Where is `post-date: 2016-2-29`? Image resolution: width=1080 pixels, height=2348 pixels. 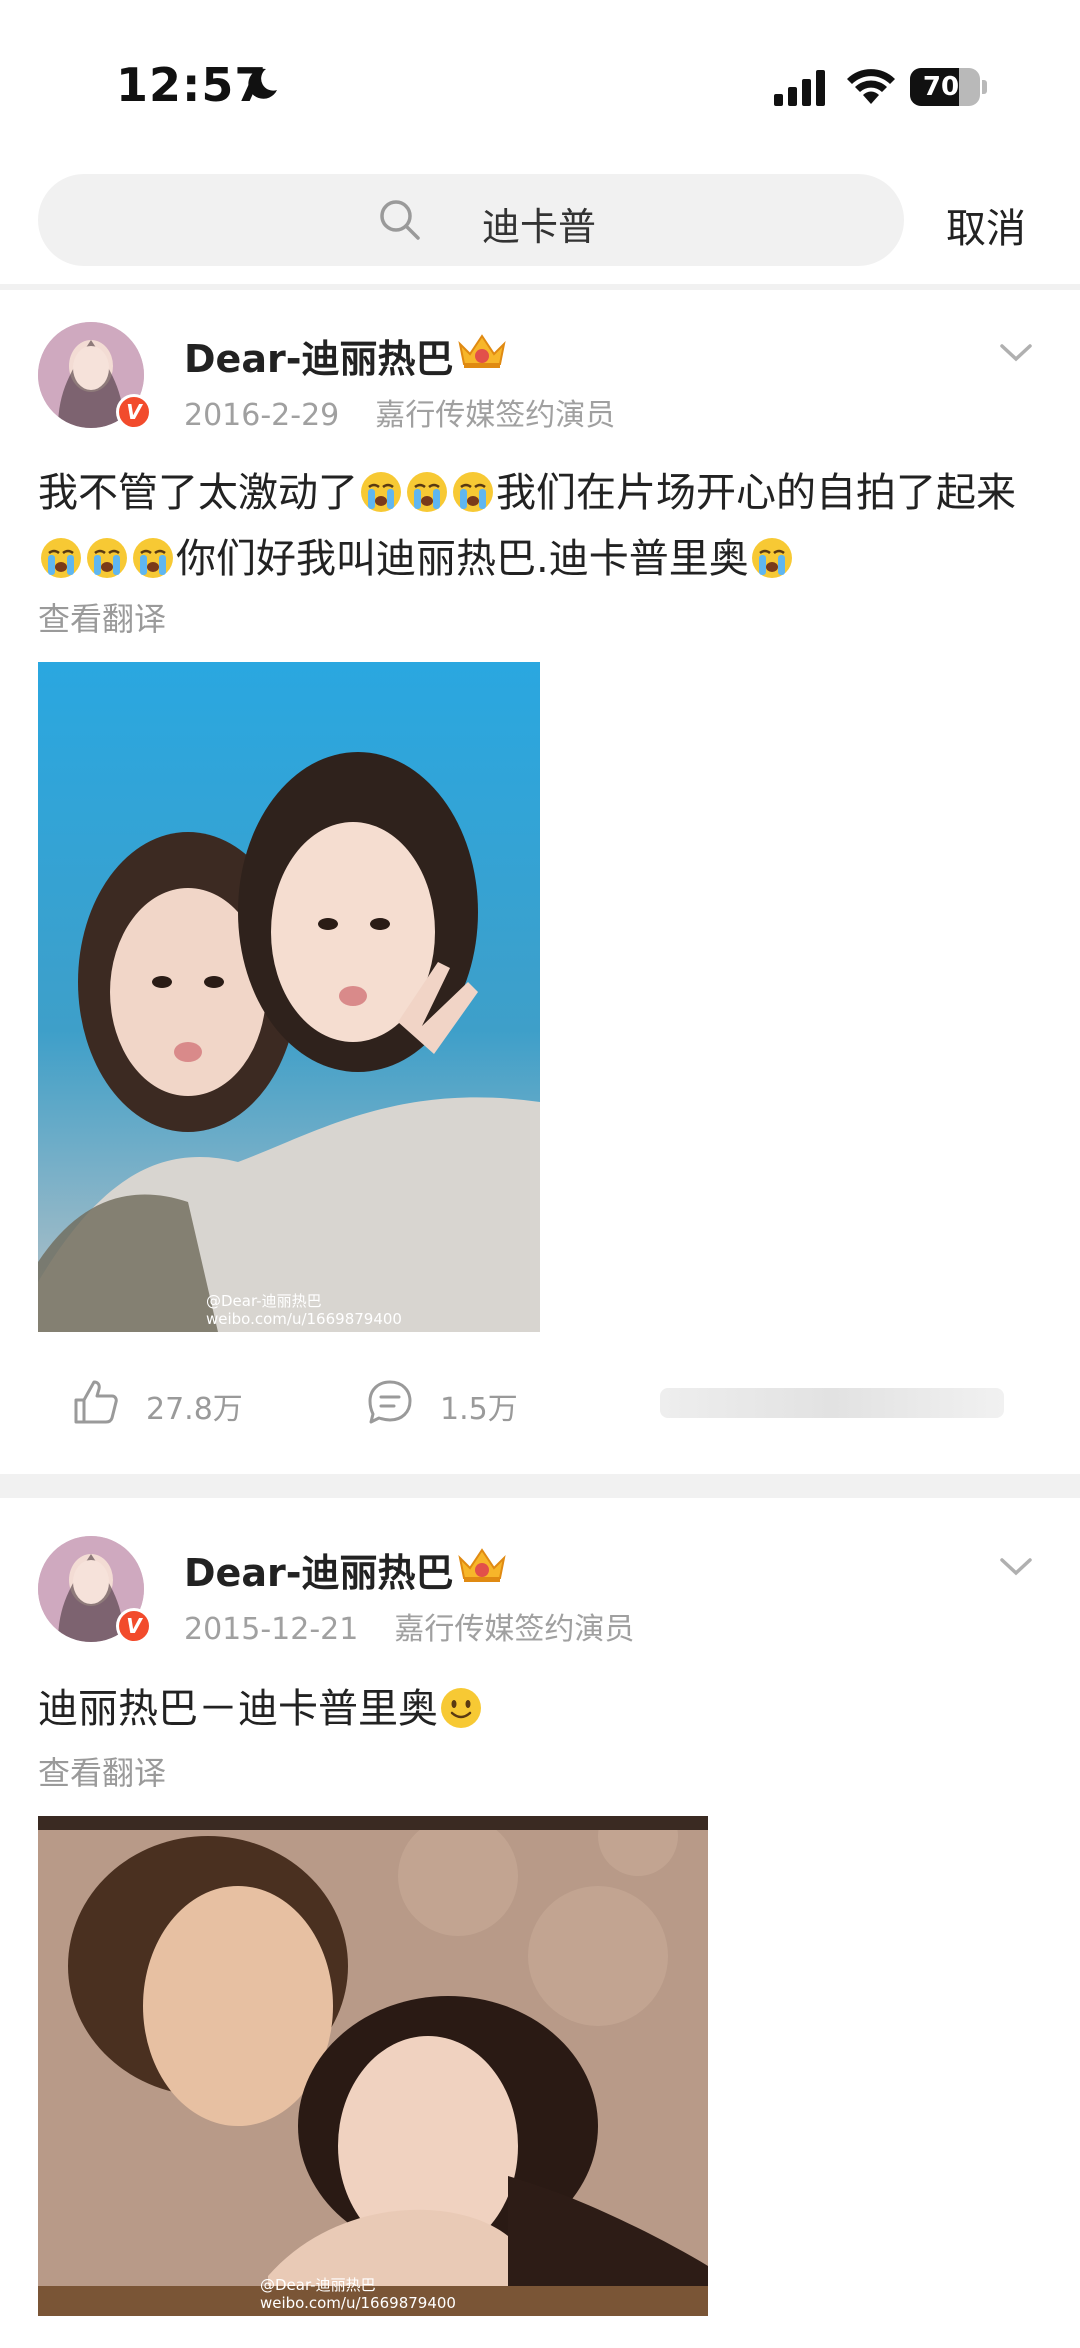
post-date: 2016-2-29 is located at coordinates (262, 415).